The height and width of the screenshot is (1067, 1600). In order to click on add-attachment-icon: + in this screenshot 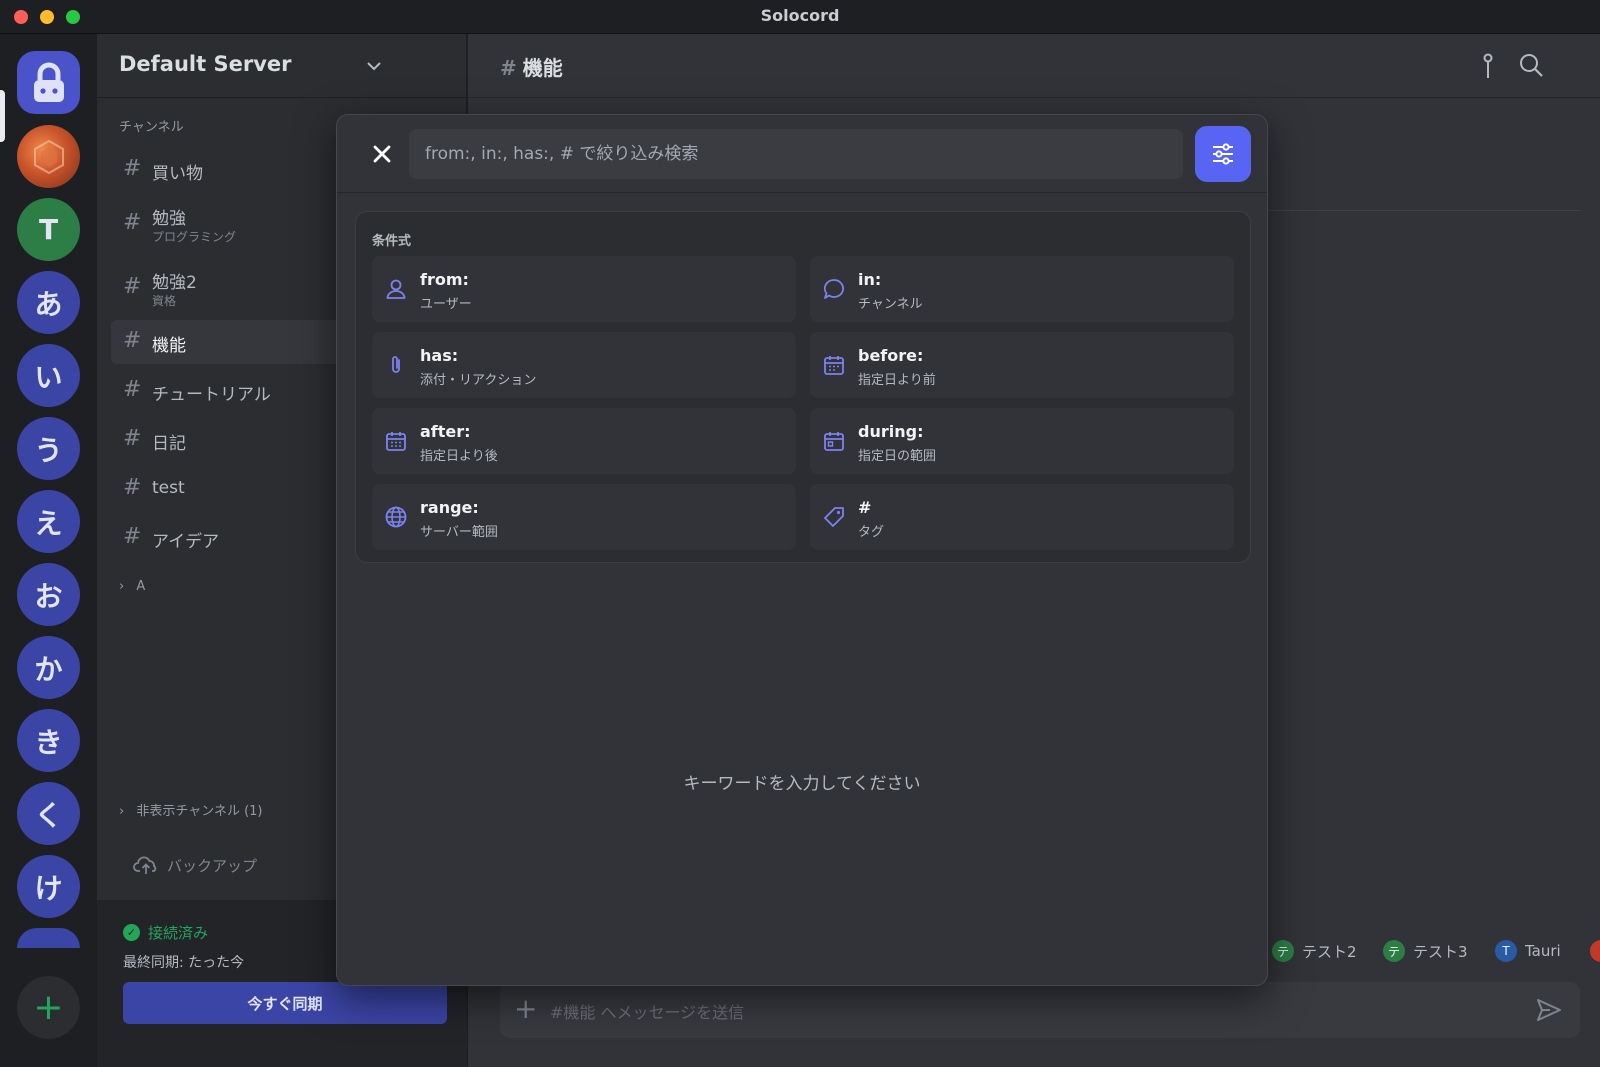, I will do `click(525, 1008)`.